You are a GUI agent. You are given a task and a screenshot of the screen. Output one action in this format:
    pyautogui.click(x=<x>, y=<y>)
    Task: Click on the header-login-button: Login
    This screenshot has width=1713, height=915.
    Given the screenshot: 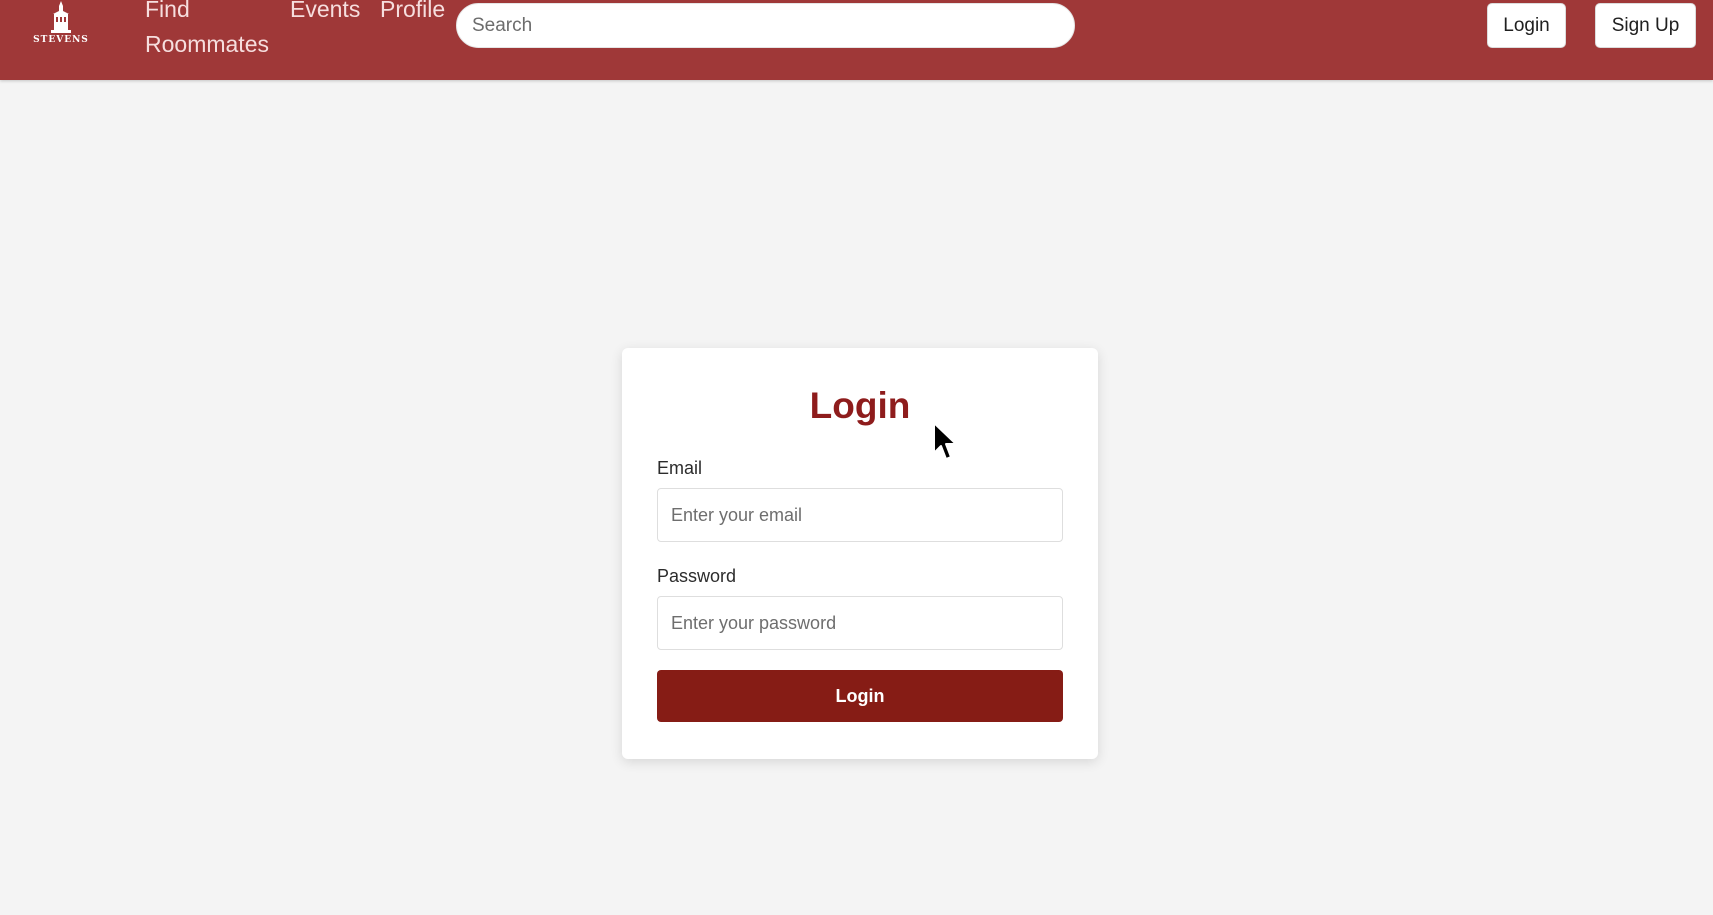 What is the action you would take?
    pyautogui.click(x=1526, y=25)
    